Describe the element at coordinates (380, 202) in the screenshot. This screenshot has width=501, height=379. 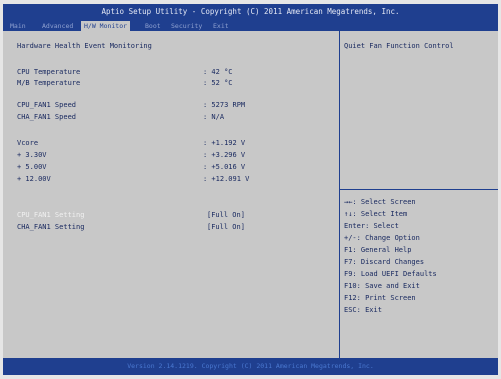
I see `key-hint: →←: Select Screen` at that location.